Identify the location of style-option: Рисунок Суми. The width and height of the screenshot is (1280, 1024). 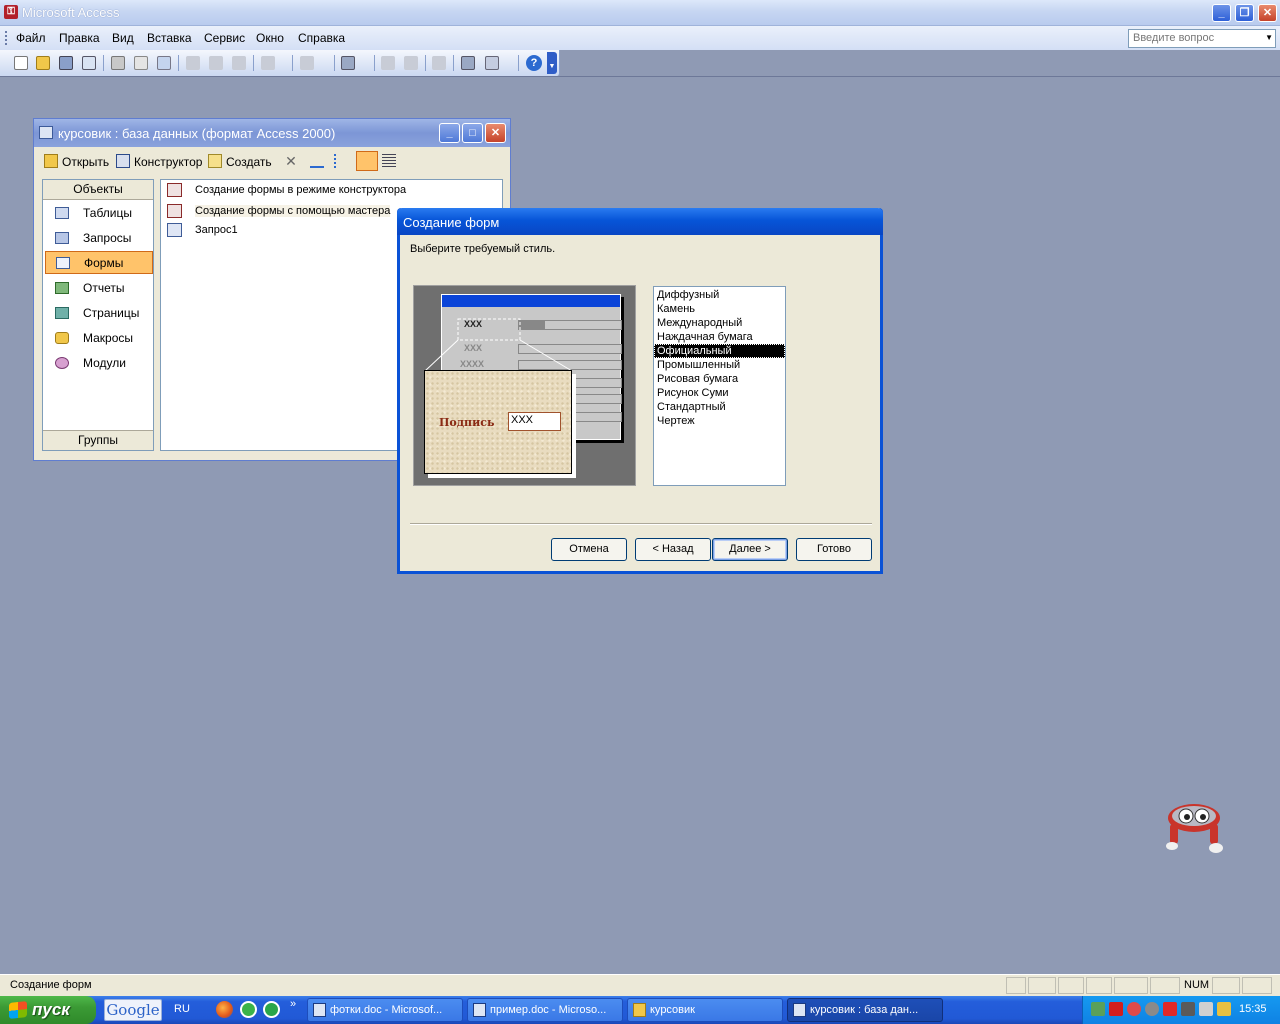
(719, 393).